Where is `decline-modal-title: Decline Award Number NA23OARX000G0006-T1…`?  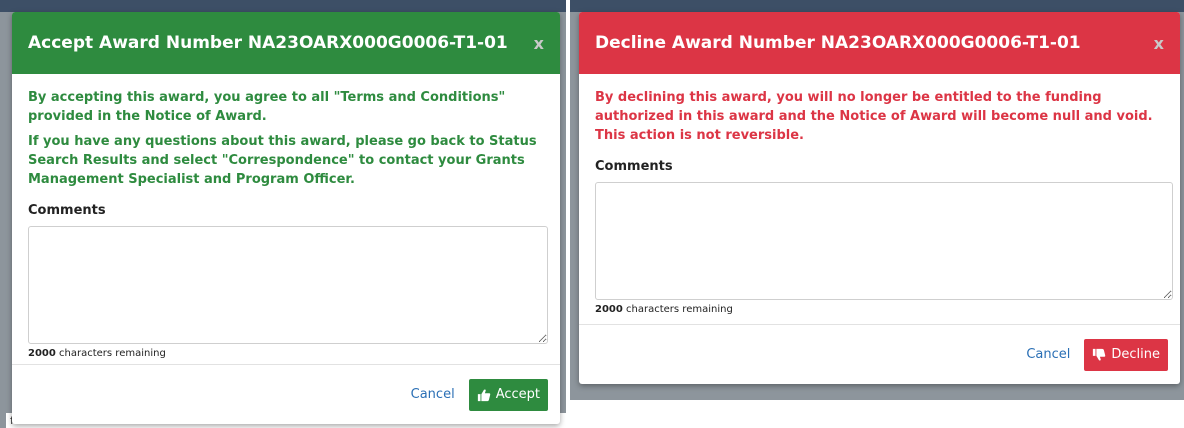
decline-modal-title: Decline Award Number NA23OARX000G0006-T1… is located at coordinates (838, 43).